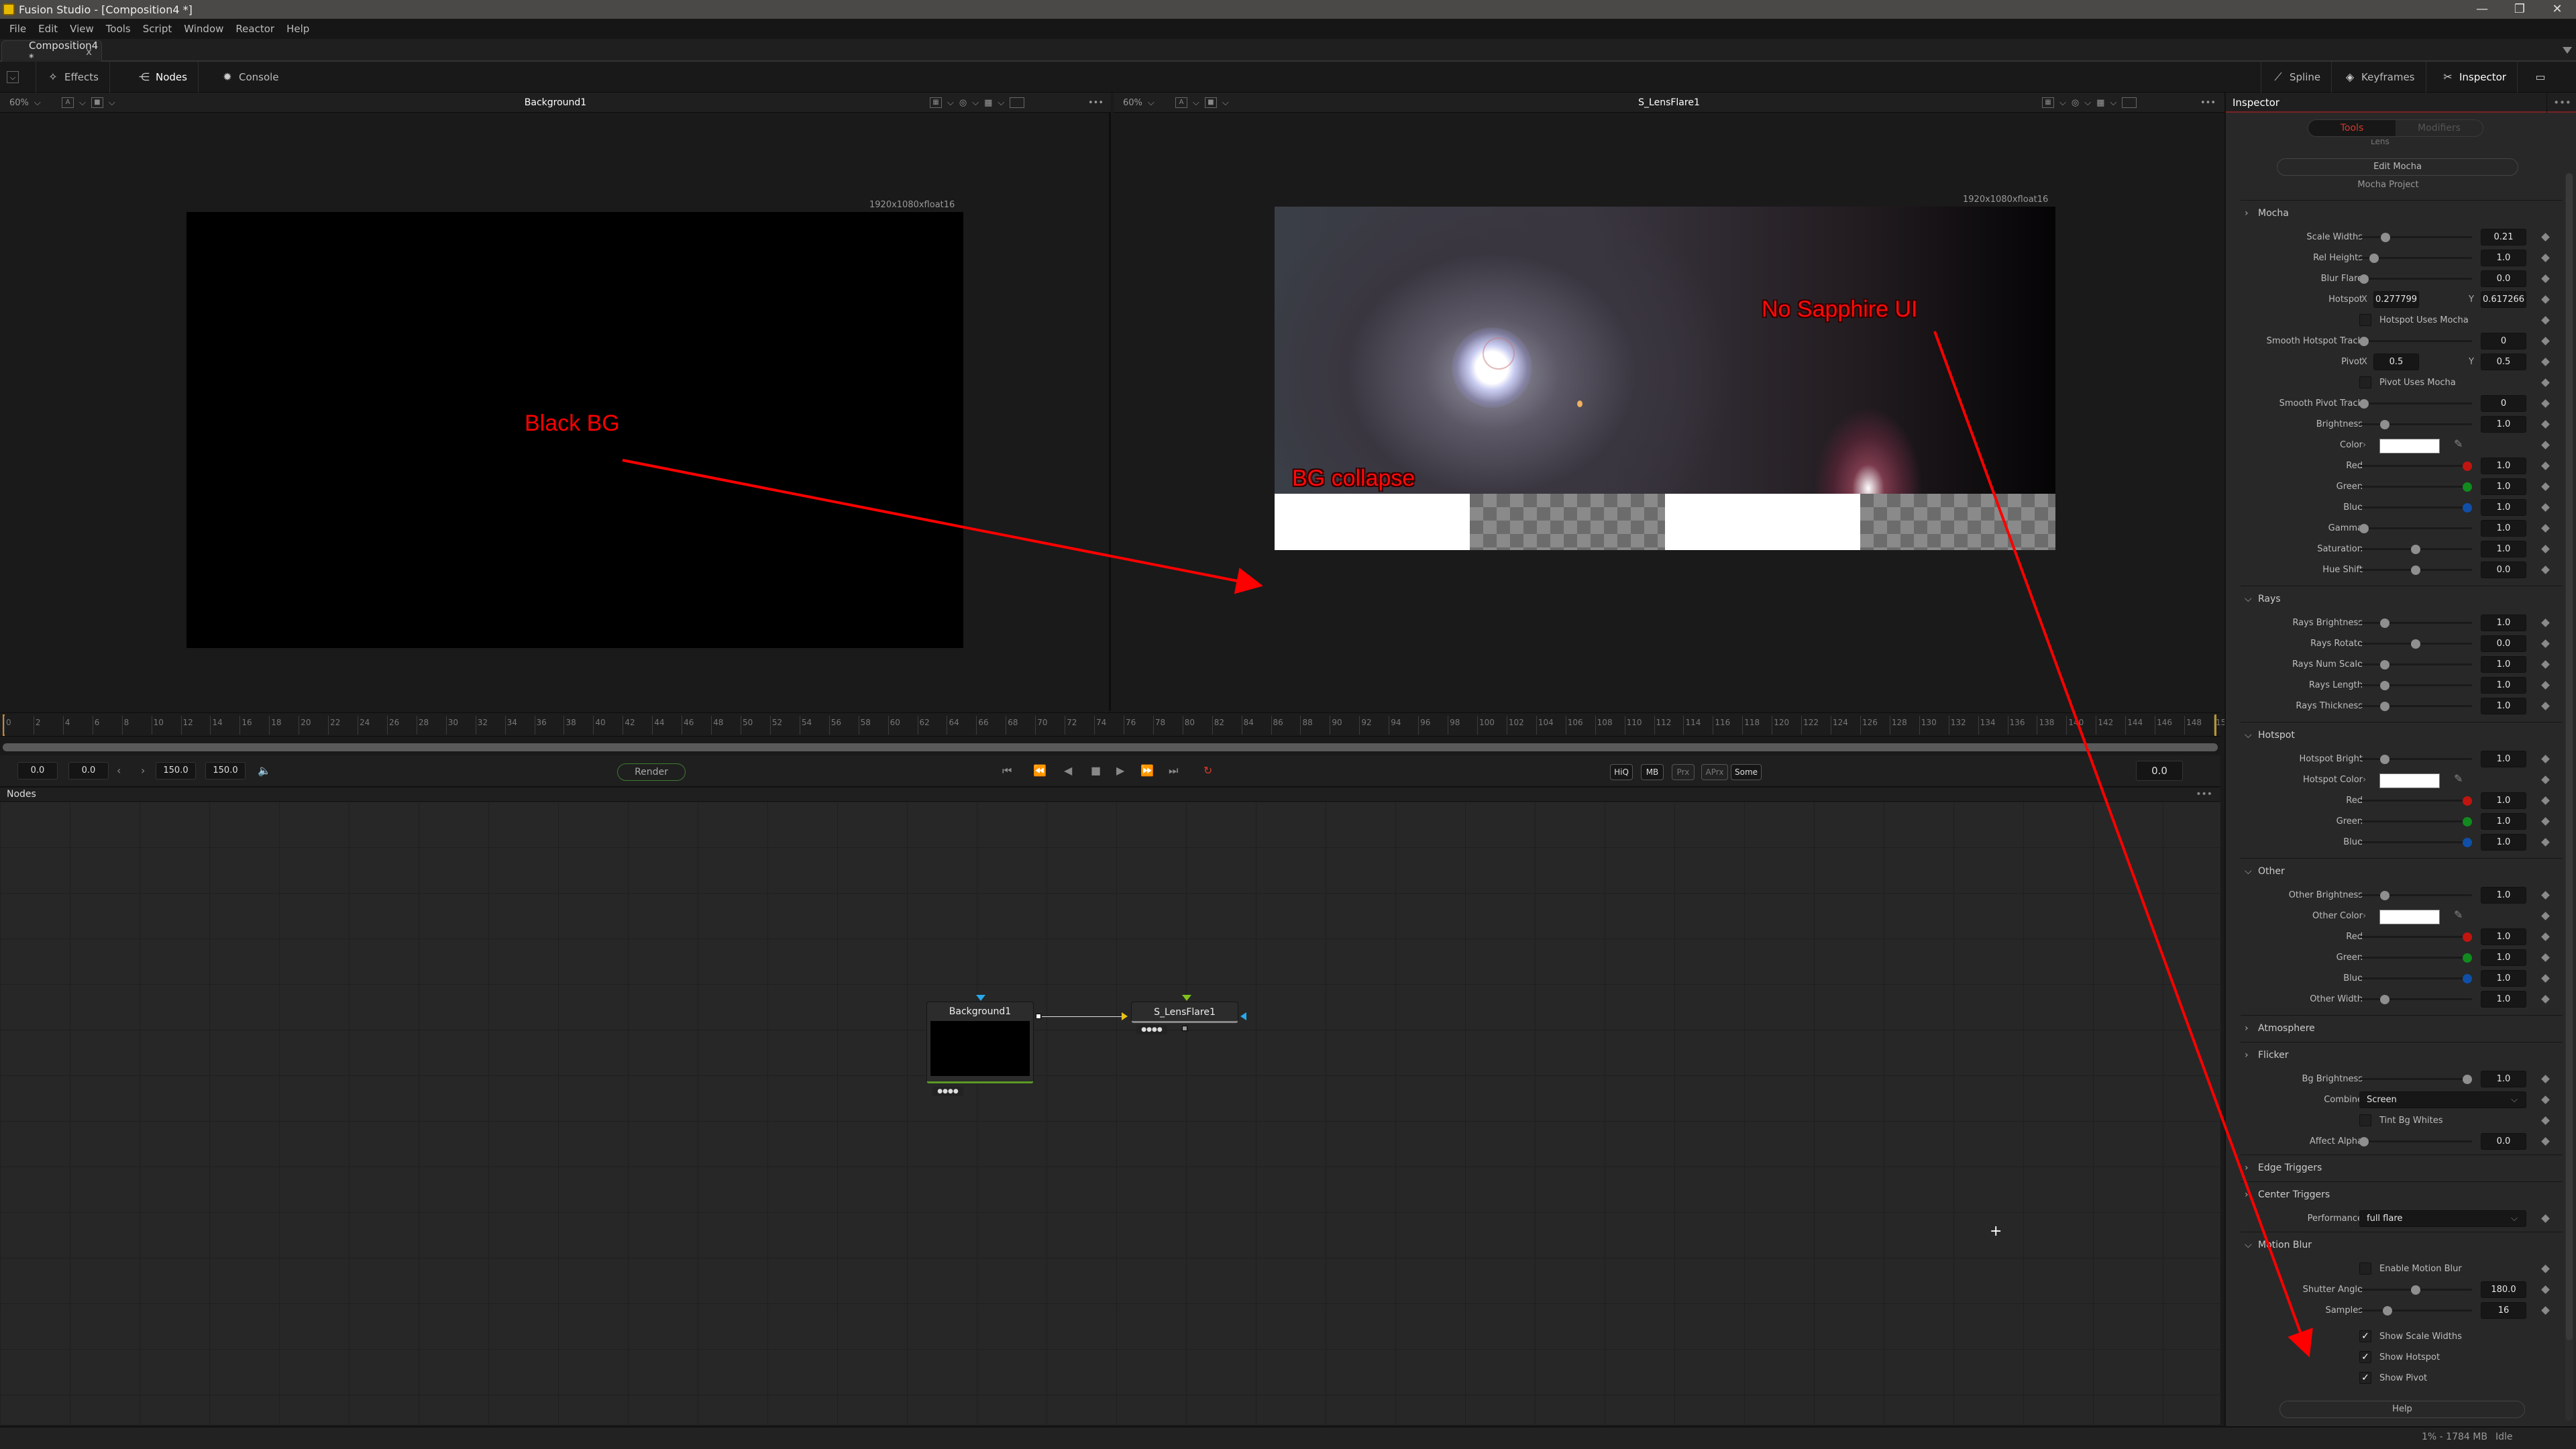 The image size is (2576, 1449). What do you see at coordinates (2374, 258) in the screenshot?
I see `rel-heights-slider-handle` at bounding box center [2374, 258].